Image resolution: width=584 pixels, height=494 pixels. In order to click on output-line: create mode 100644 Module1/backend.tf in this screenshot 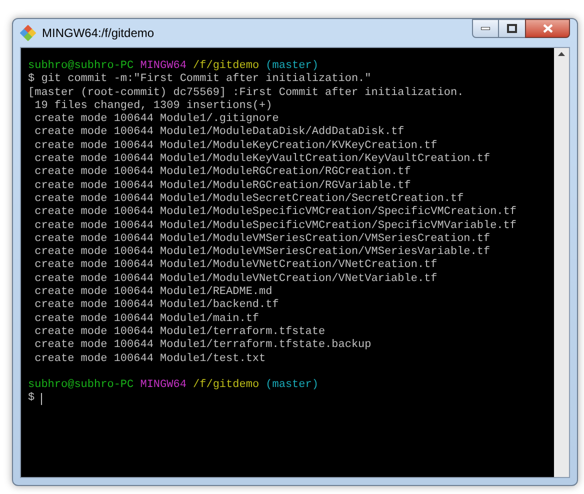, I will do `click(156, 306)`.